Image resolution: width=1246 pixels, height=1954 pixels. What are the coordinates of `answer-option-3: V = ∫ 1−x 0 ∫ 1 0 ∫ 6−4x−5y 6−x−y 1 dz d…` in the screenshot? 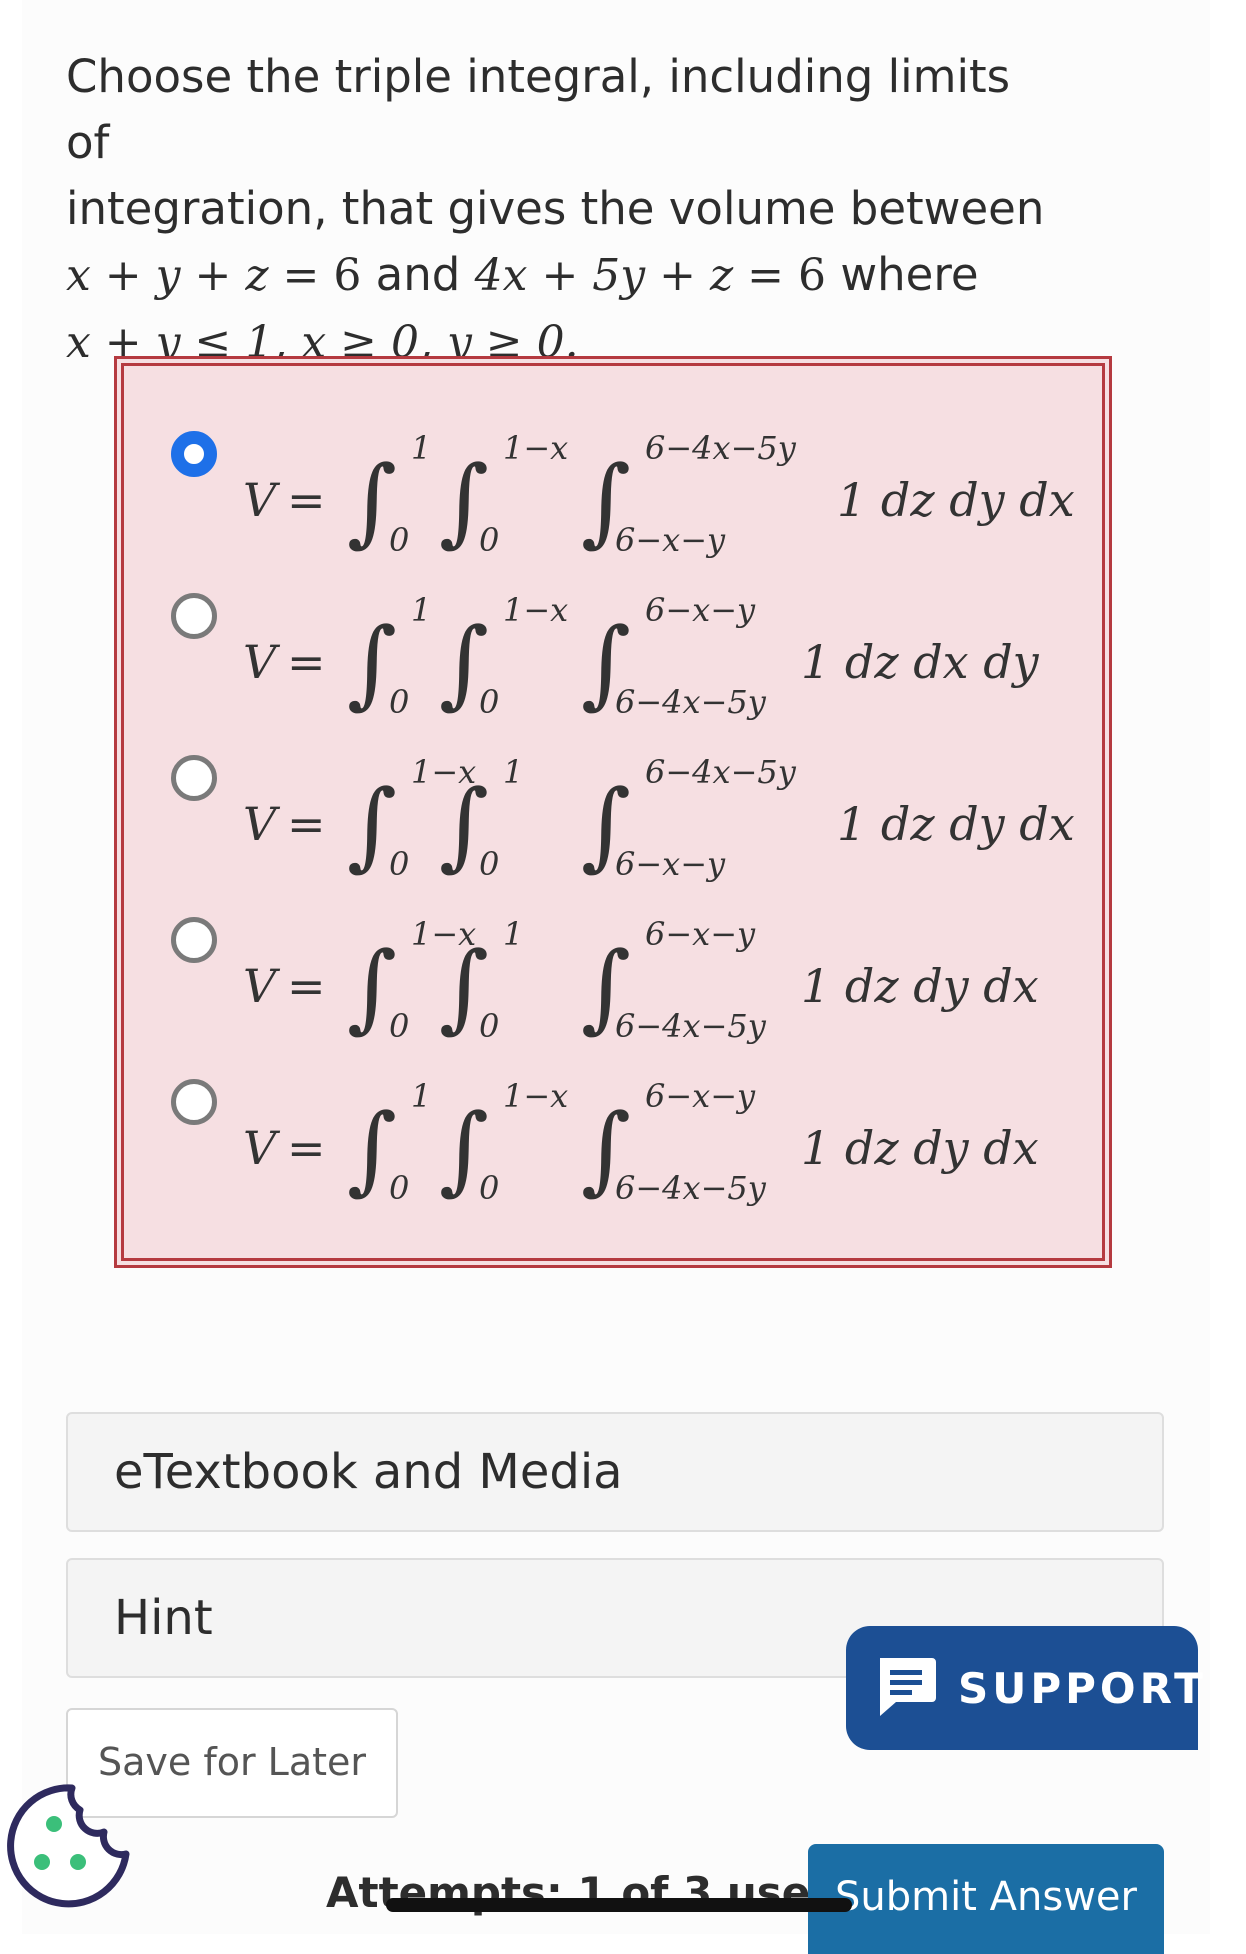 It's located at (616, 824).